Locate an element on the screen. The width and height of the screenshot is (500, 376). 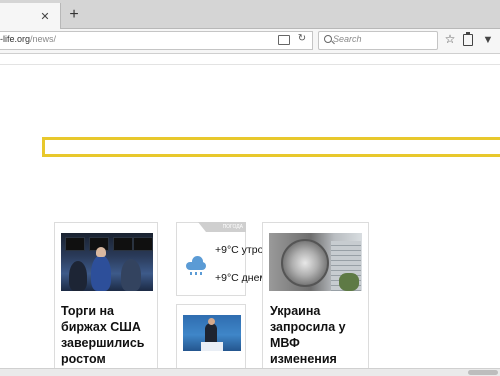
reader-view-icon is located at coordinates (284, 40).